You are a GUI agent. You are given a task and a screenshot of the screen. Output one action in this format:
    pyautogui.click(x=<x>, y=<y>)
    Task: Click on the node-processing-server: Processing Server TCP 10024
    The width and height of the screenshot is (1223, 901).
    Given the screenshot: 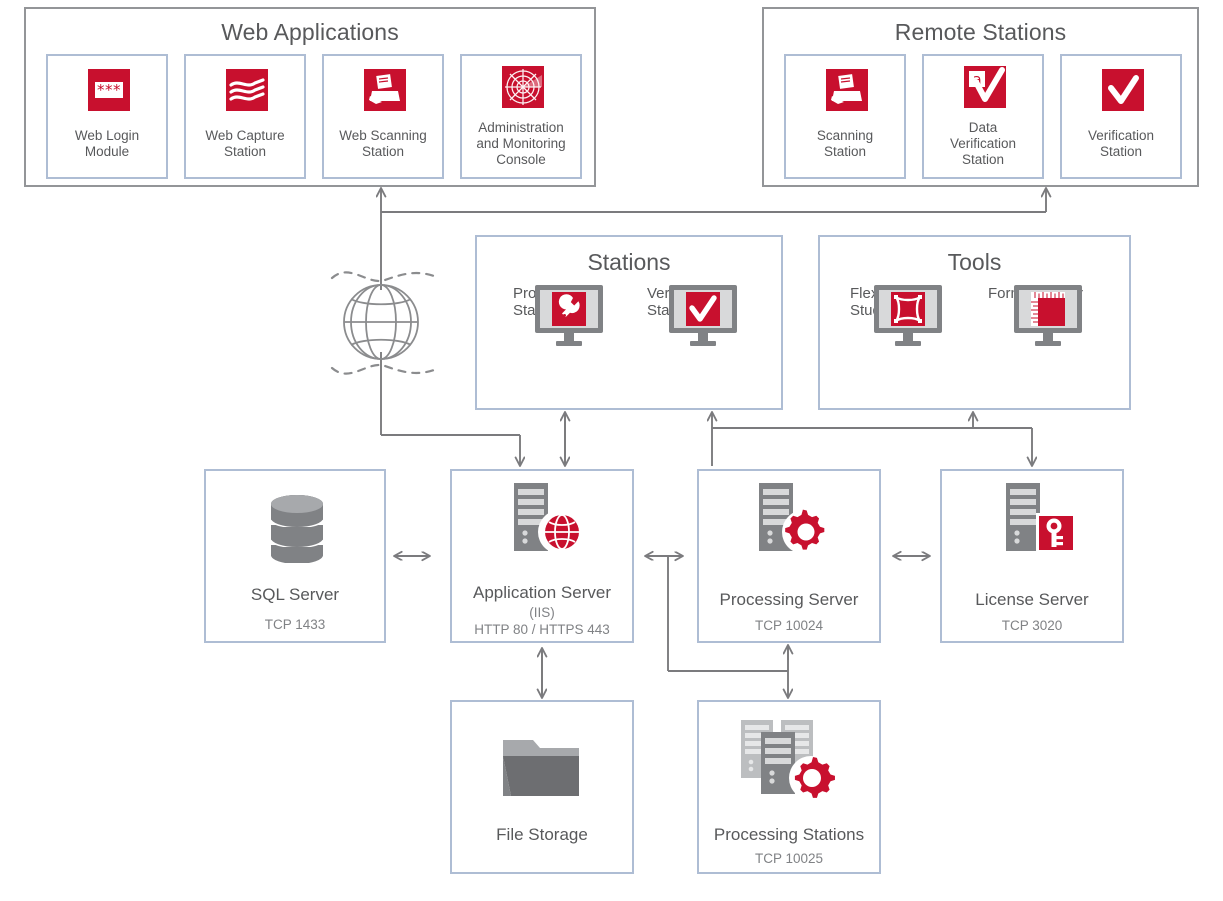 What is the action you would take?
    pyautogui.click(x=789, y=556)
    